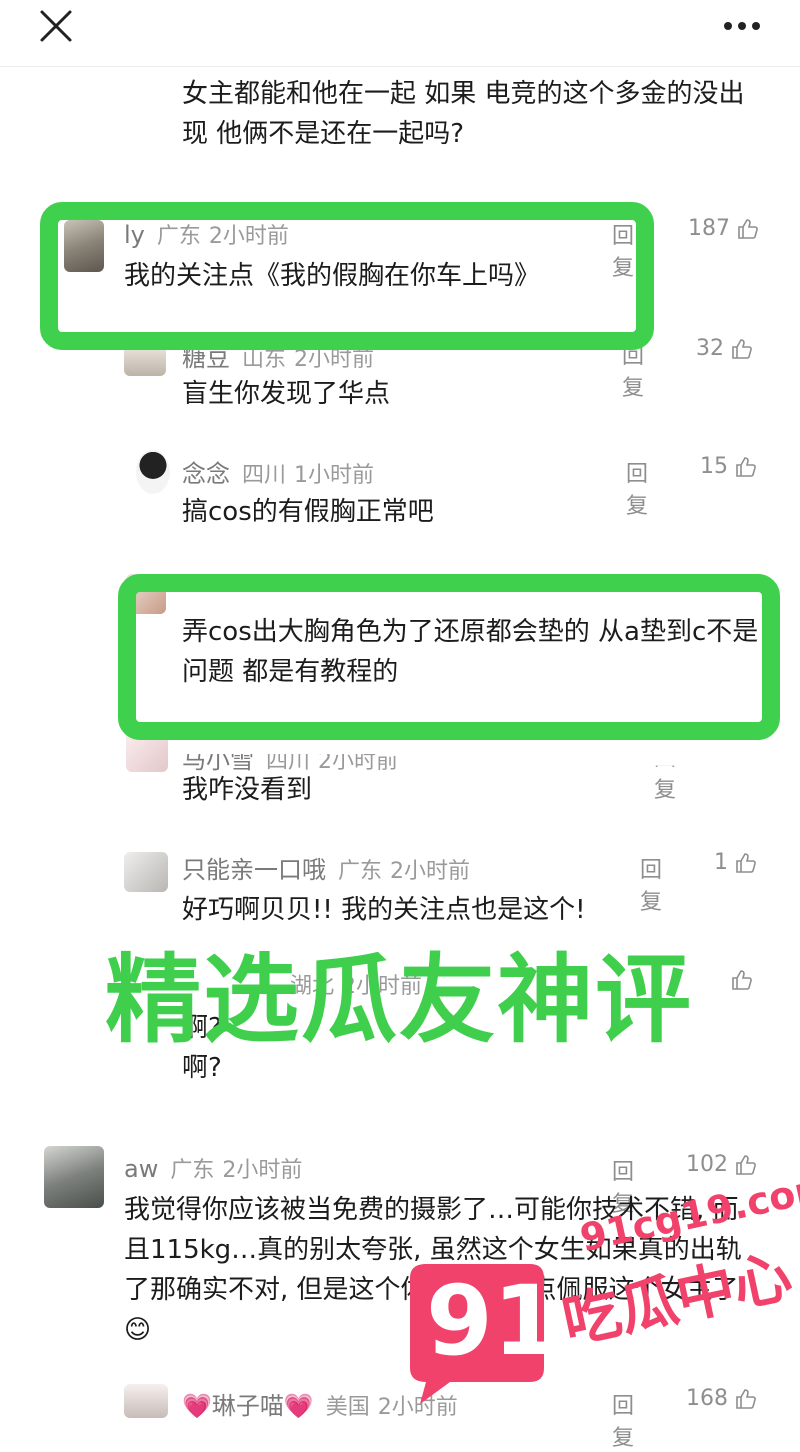 The width and height of the screenshot is (800, 1452). What do you see at coordinates (493, 1321) in the screenshot?
I see `logo-number: 91` at bounding box center [493, 1321].